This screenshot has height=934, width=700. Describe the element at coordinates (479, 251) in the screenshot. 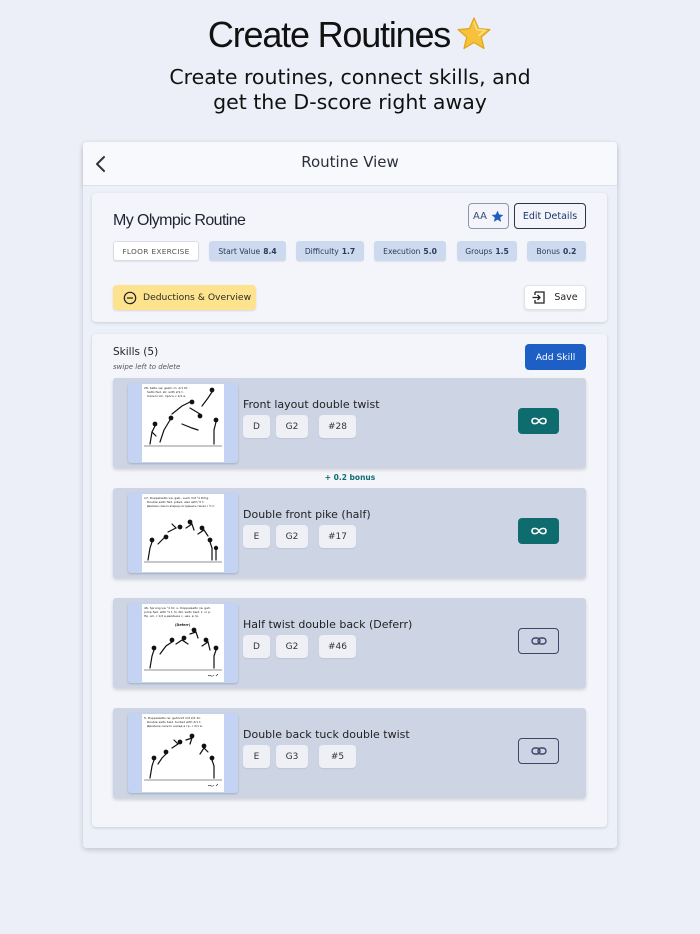

I see `stat-label: Groups` at that location.